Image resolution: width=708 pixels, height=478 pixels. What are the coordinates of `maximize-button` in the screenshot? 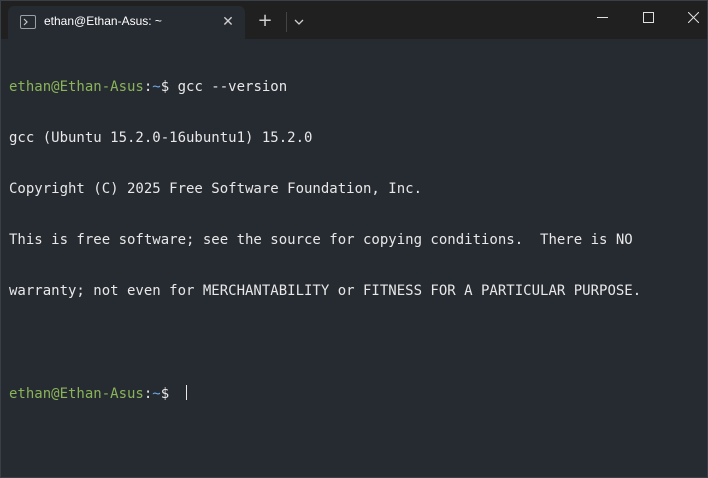 It's located at (648, 17).